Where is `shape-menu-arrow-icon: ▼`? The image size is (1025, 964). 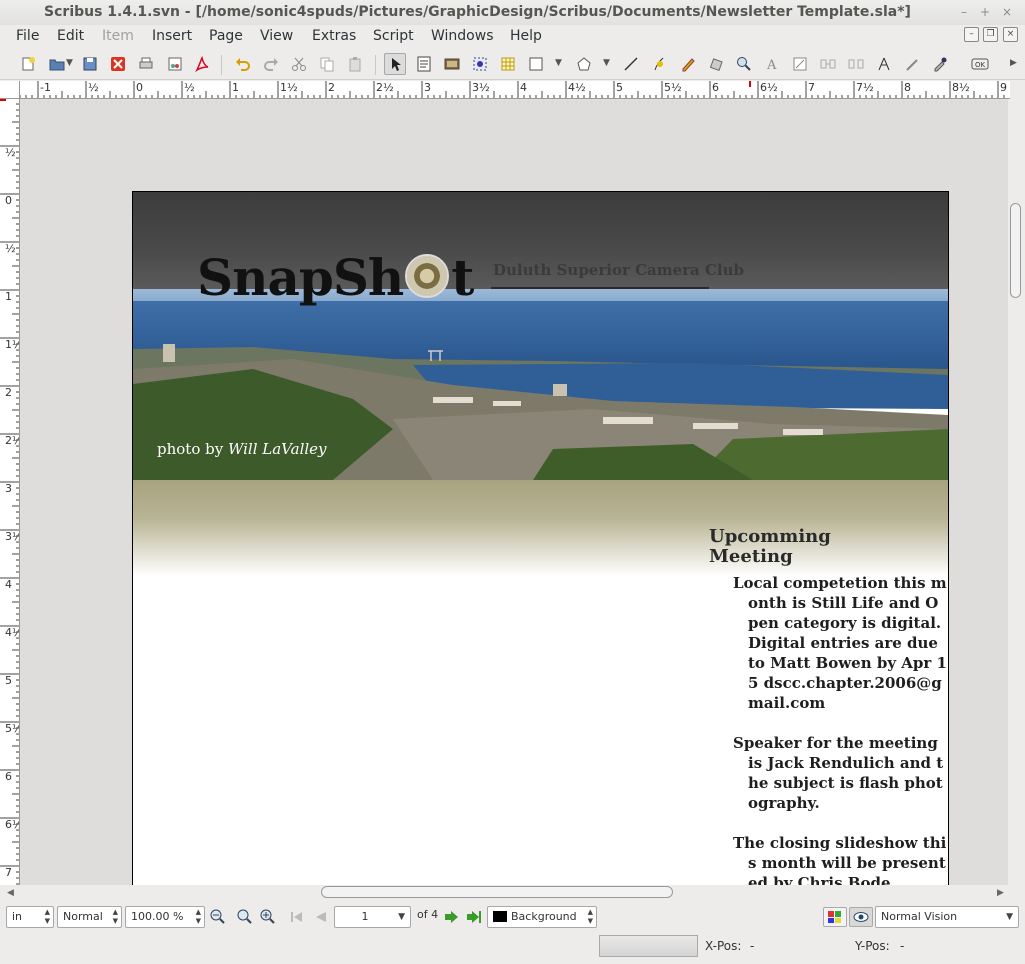
shape-menu-arrow-icon: ▼ is located at coordinates (558, 63).